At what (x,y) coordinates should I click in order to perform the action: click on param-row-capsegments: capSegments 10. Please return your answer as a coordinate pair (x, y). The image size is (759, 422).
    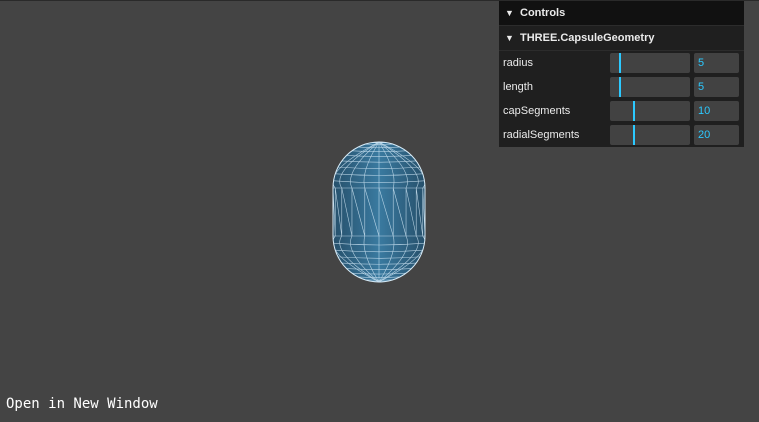
    Looking at the image, I should click on (621, 111).